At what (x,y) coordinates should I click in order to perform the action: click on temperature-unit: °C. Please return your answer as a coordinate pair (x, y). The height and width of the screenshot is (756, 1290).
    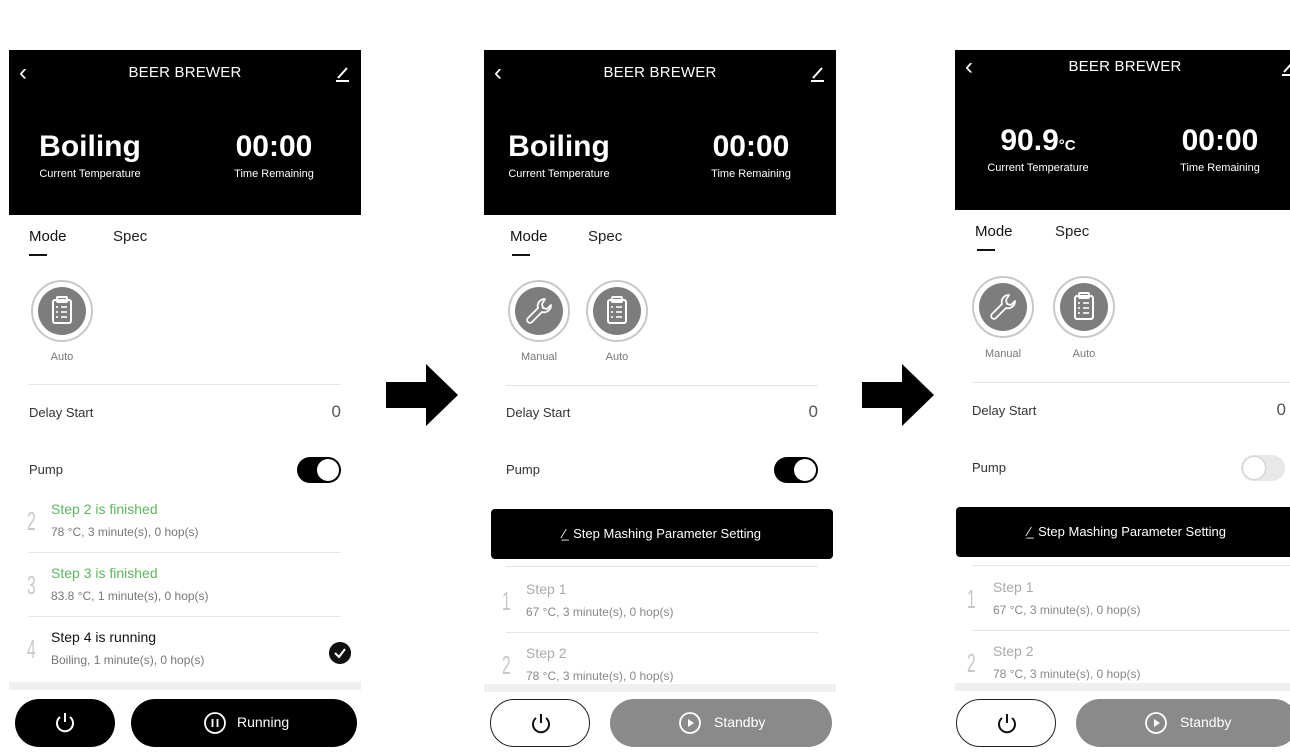
    Looking at the image, I should click on (1067, 145).